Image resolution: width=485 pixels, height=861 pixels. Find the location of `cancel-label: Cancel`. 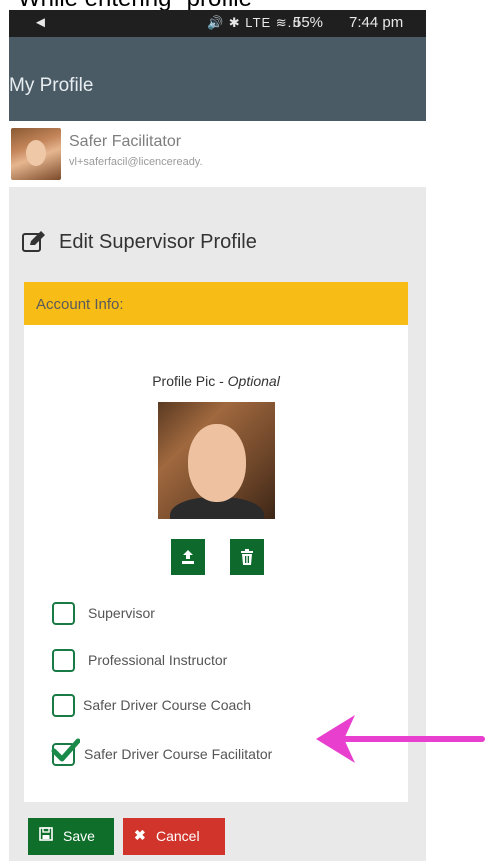

cancel-label: Cancel is located at coordinates (178, 836).